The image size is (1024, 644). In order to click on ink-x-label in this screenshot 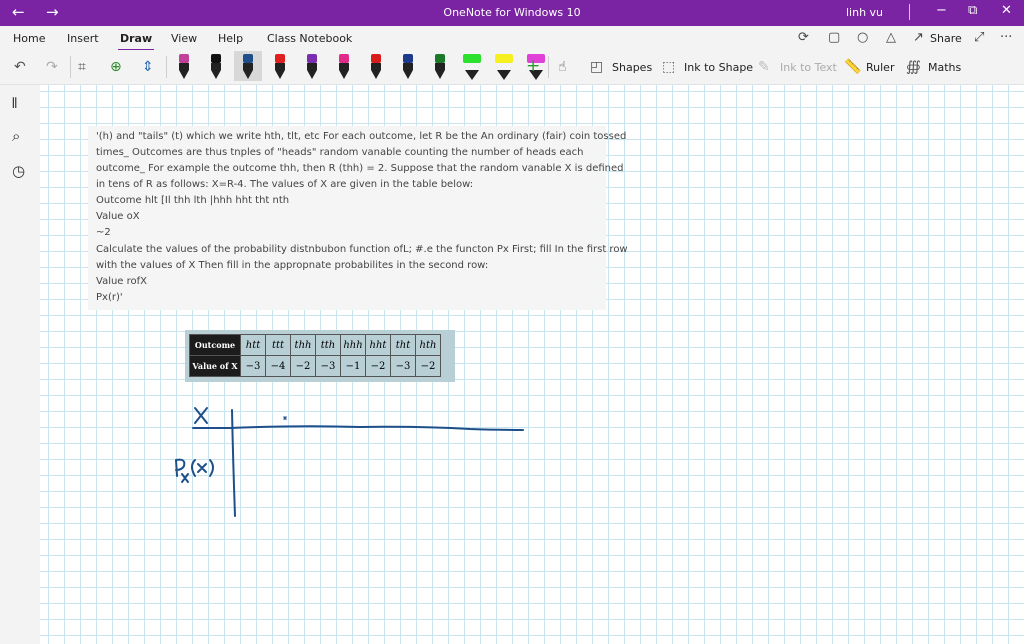, I will do `click(201, 415)`.